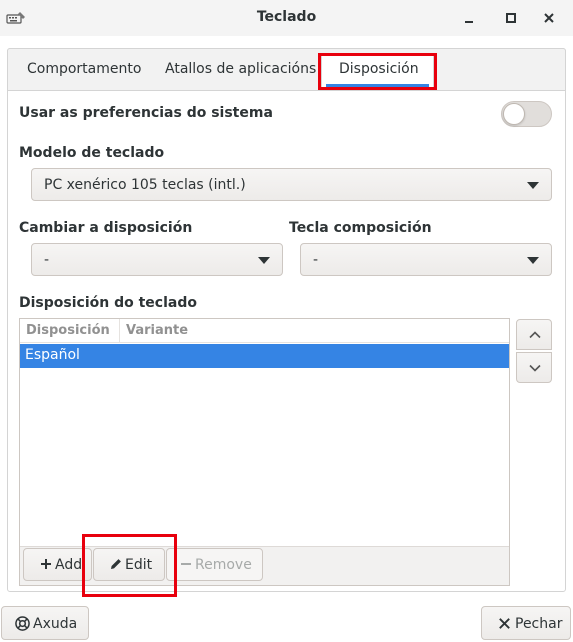  I want to click on column-header-variant: Variante, so click(157, 330).